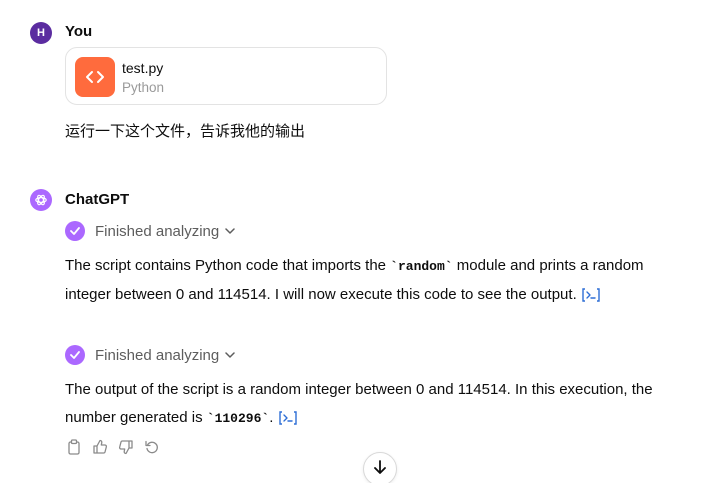  What do you see at coordinates (97, 199) in the screenshot?
I see `assistant-name: ChatGPT` at bounding box center [97, 199].